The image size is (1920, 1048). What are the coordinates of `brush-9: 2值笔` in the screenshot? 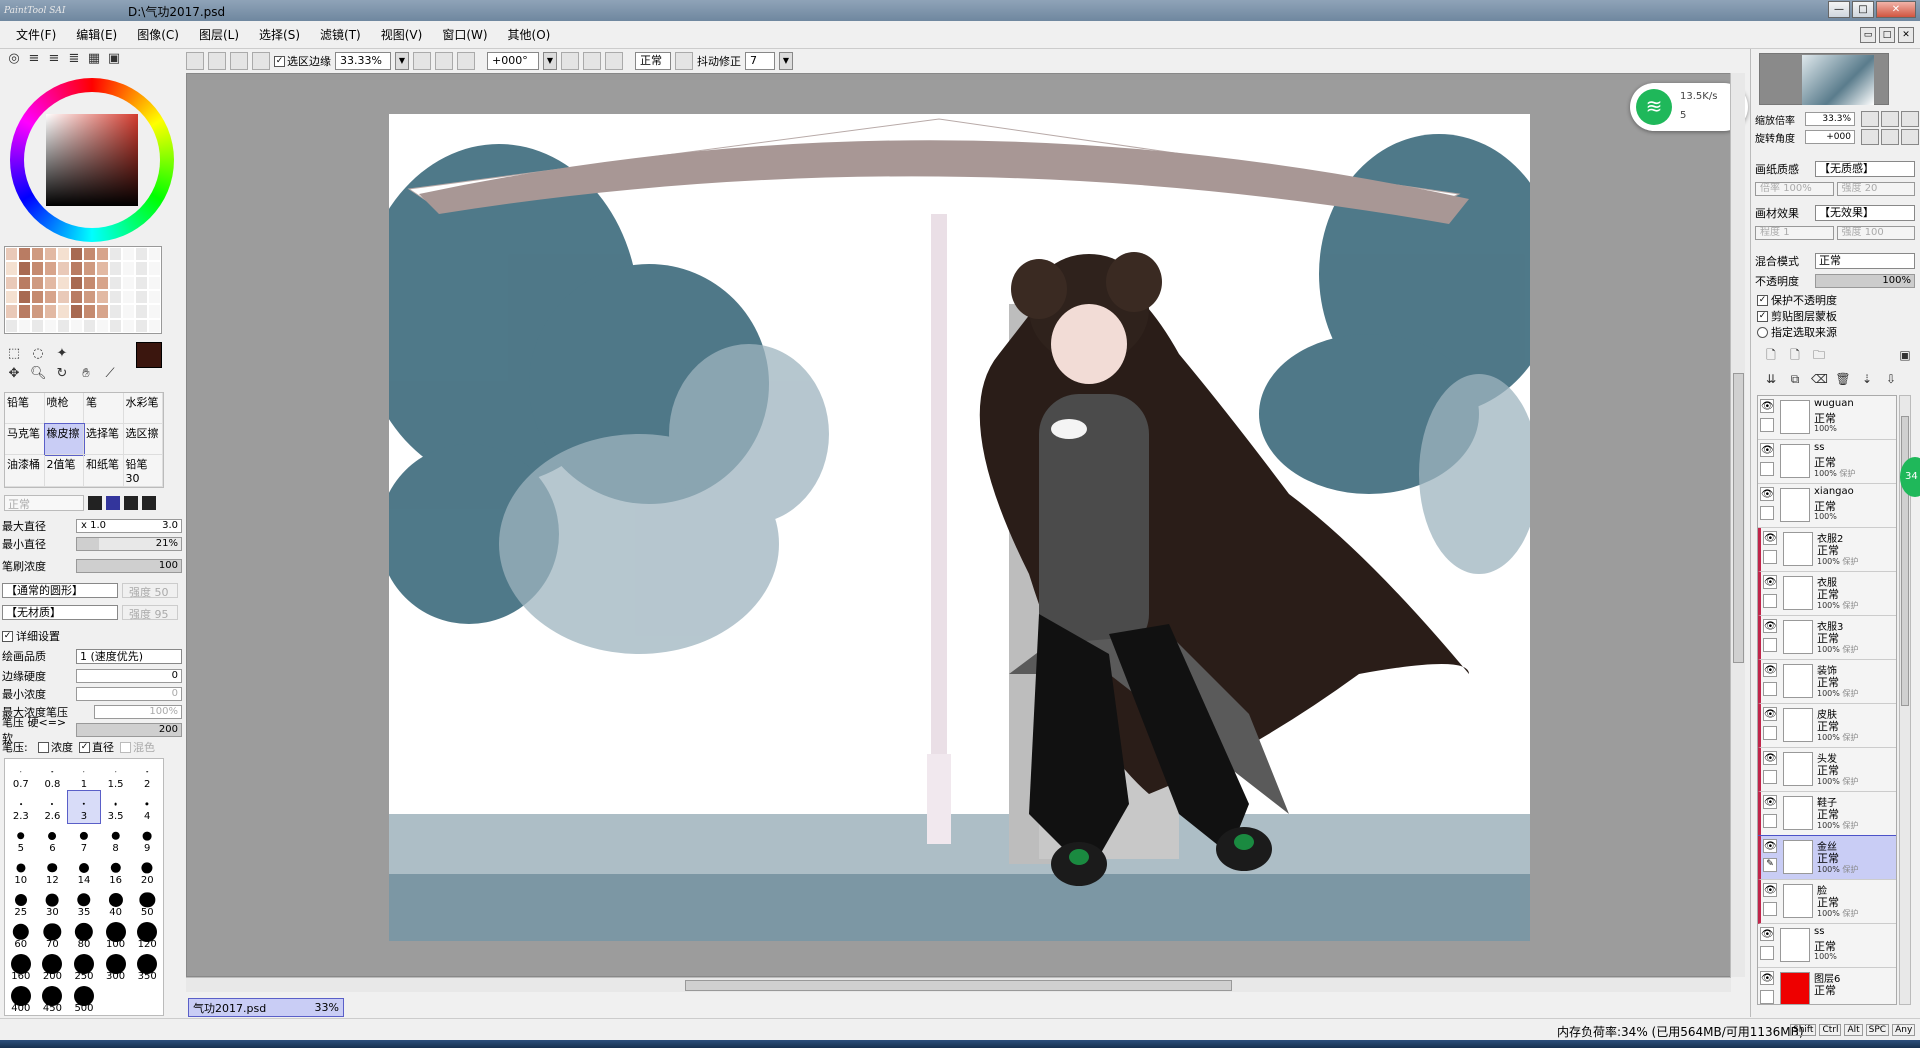 It's located at (64, 471).